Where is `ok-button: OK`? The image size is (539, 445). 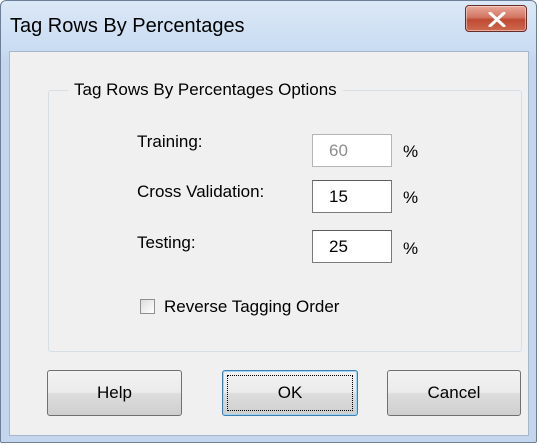
ok-button: OK is located at coordinates (290, 393).